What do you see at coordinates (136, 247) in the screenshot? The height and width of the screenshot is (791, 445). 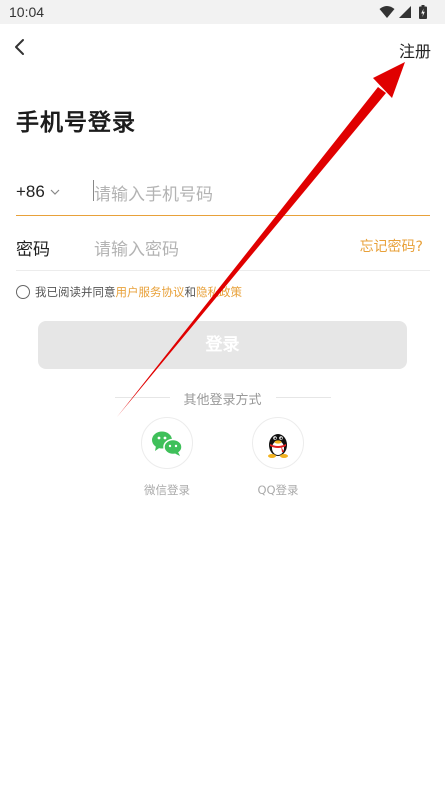 I see `password-input: 请输入密码` at bounding box center [136, 247].